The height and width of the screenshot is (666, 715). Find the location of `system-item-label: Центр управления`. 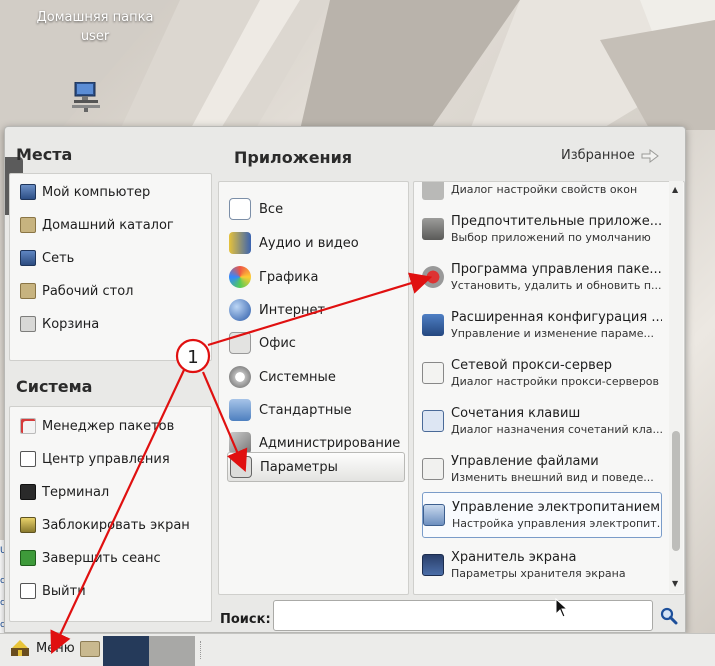

system-item-label: Центр управления is located at coordinates (106, 459).